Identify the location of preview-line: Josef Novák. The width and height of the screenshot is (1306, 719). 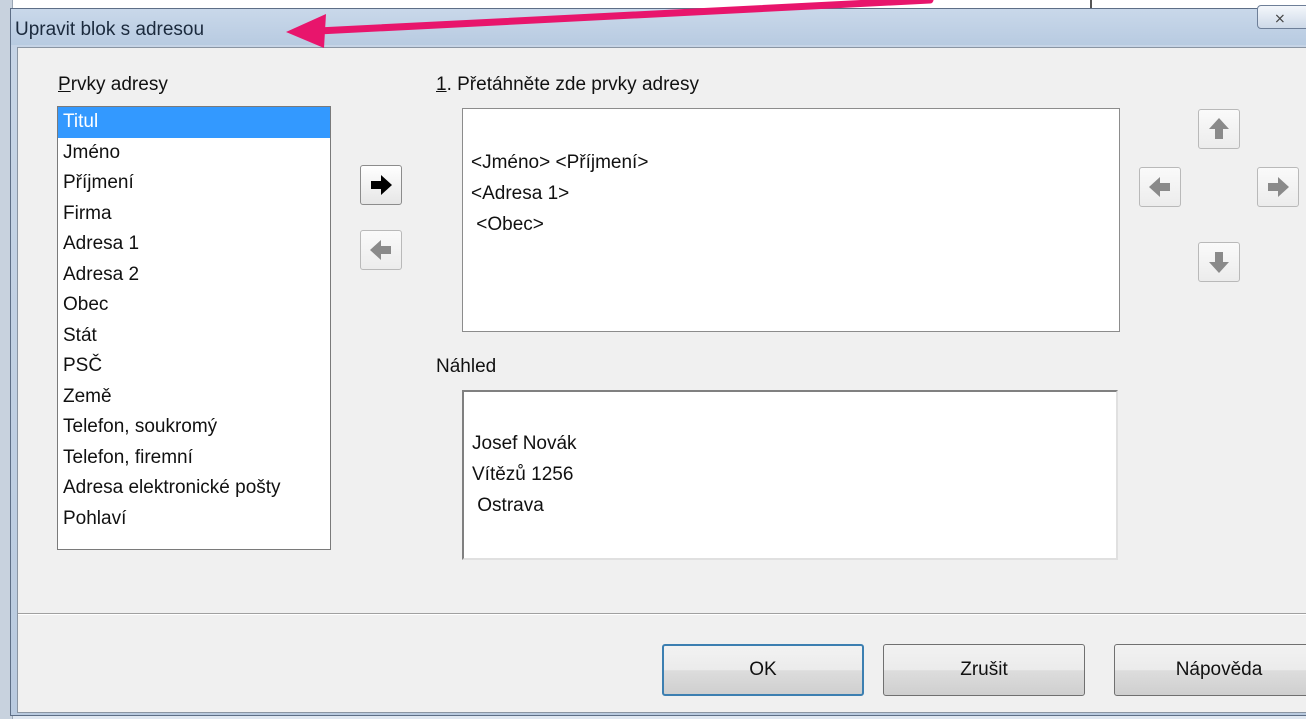
(524, 443).